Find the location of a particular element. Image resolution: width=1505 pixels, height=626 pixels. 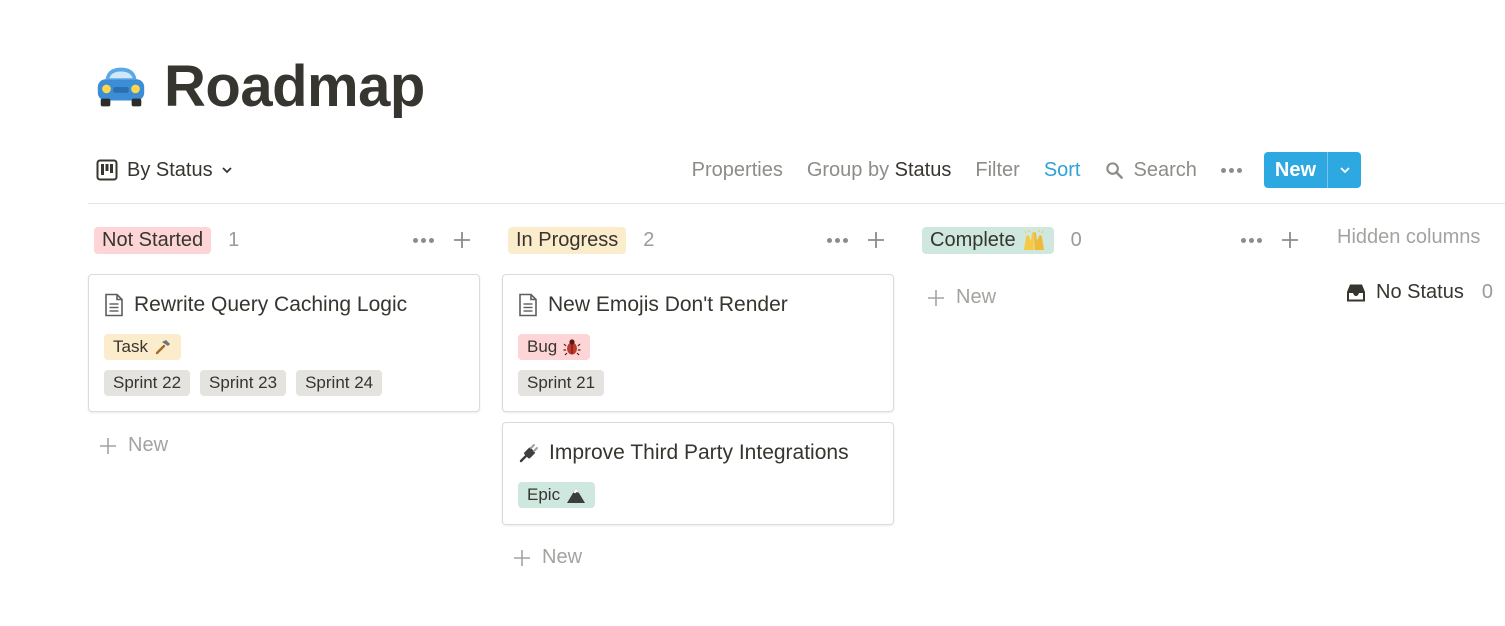

hidden-columns-title: Hidden columns is located at coordinates (1409, 237).